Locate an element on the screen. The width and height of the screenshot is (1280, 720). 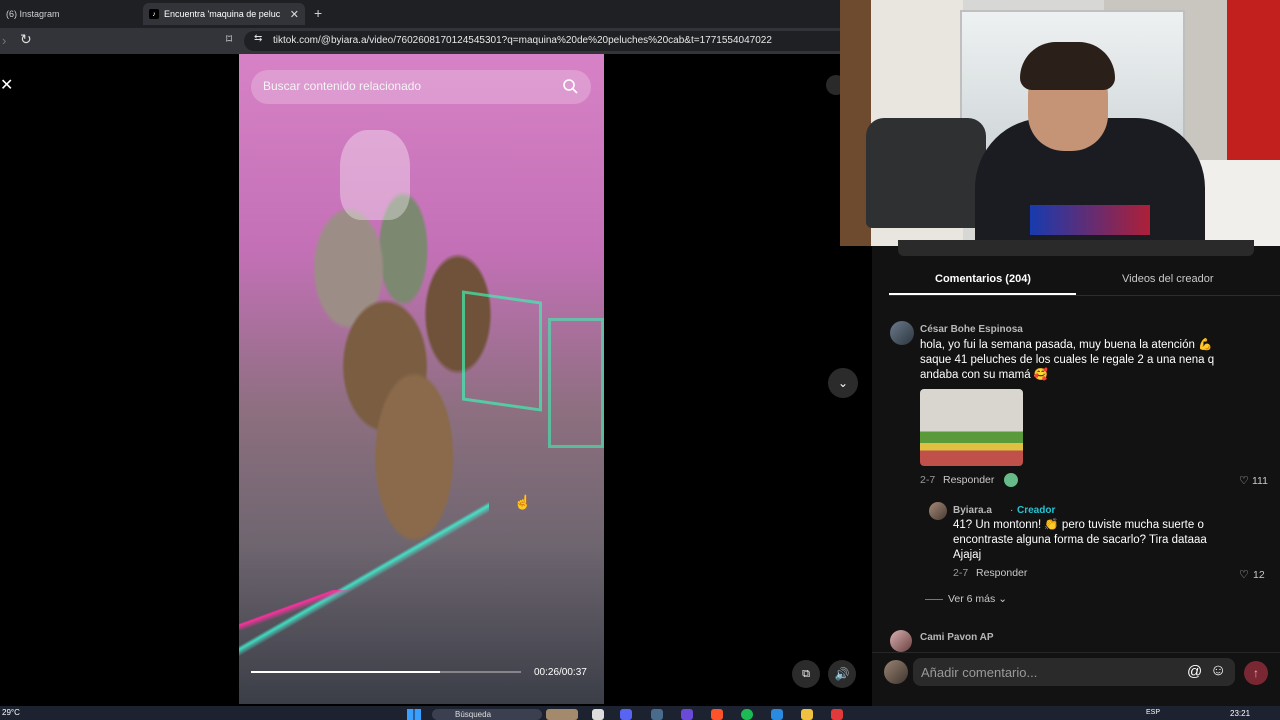
mention-icon: @ is located at coordinates (1194, 671).